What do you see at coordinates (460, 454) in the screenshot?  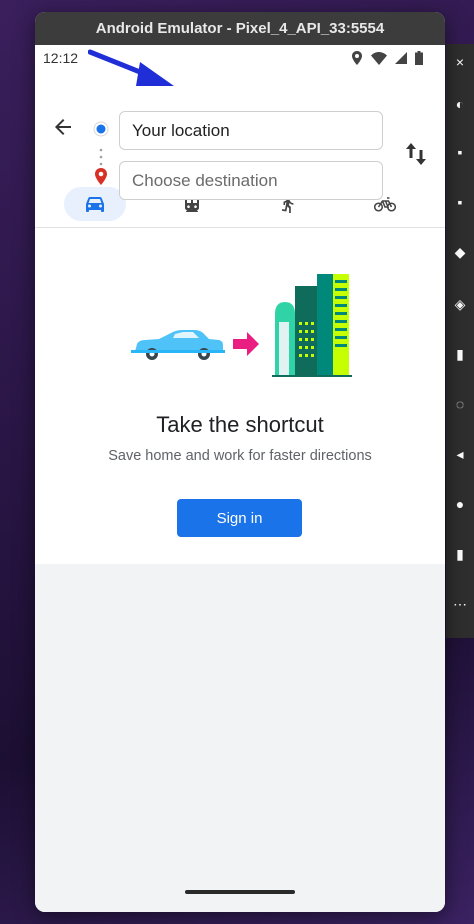 I see `back-nav-icon: ◂` at bounding box center [460, 454].